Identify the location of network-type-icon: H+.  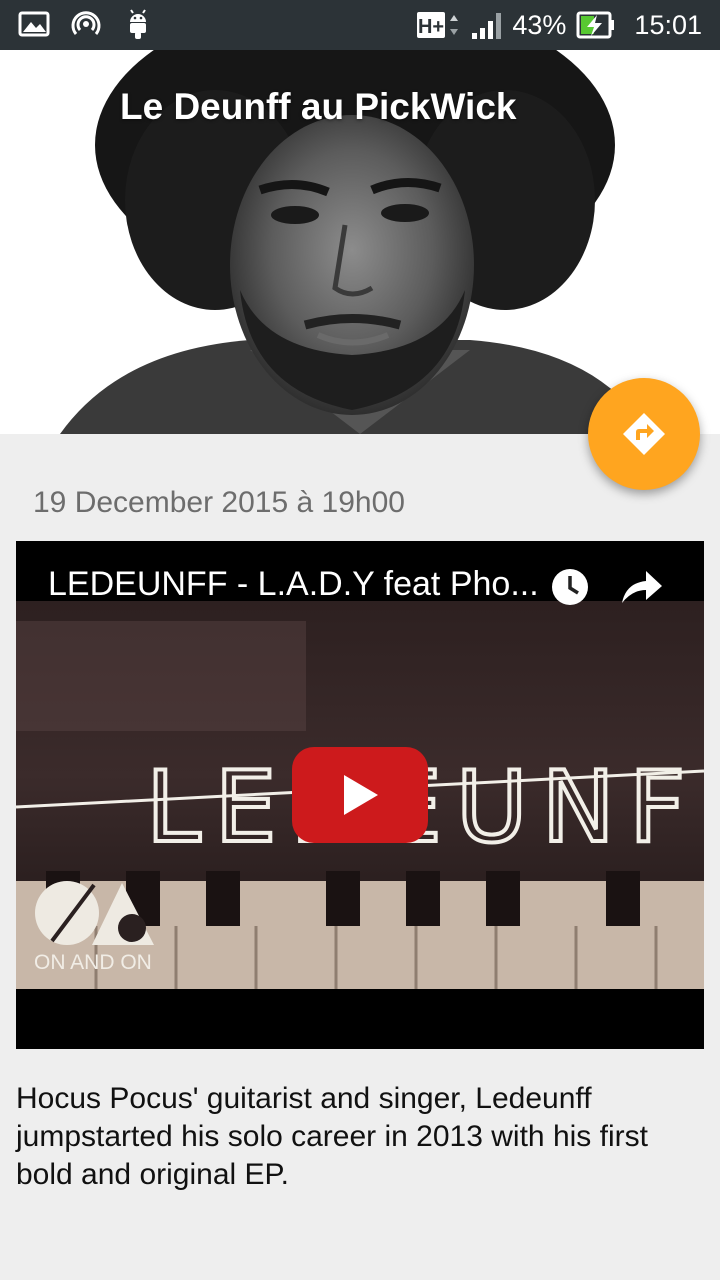
(438, 25).